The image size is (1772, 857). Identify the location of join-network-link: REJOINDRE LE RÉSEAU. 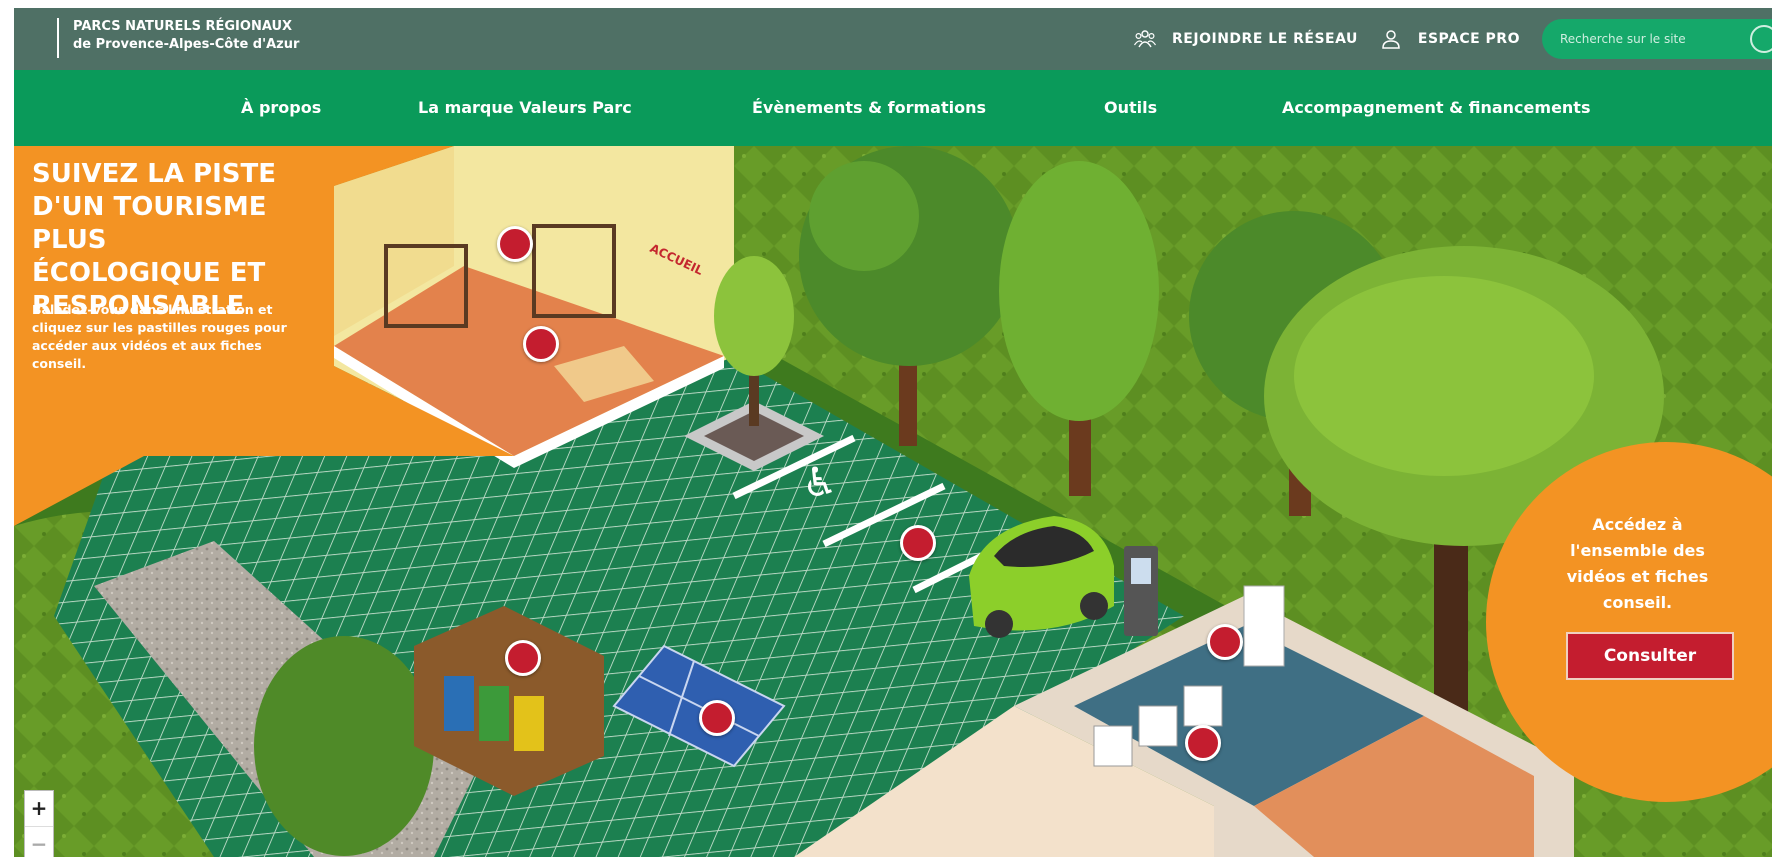
(1246, 39).